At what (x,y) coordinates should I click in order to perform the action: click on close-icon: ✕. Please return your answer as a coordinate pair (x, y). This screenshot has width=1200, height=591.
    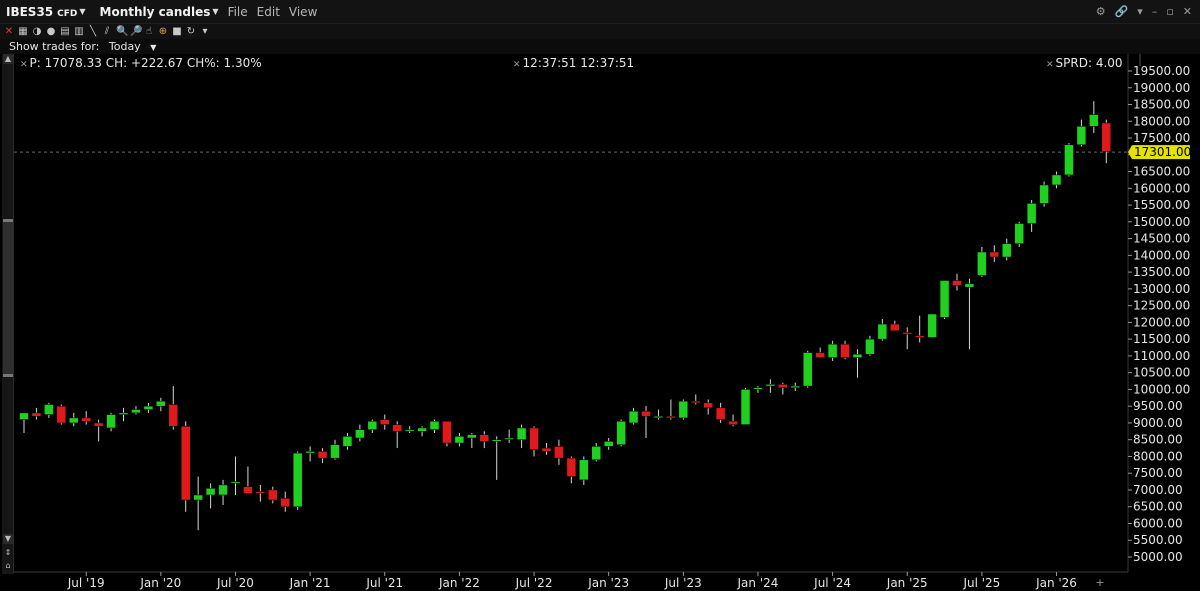
    Looking at the image, I should click on (1187, 11).